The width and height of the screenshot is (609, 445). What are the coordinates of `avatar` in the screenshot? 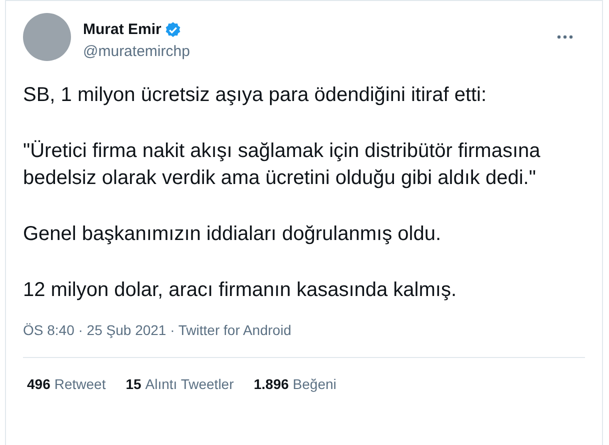 It's located at (47, 37).